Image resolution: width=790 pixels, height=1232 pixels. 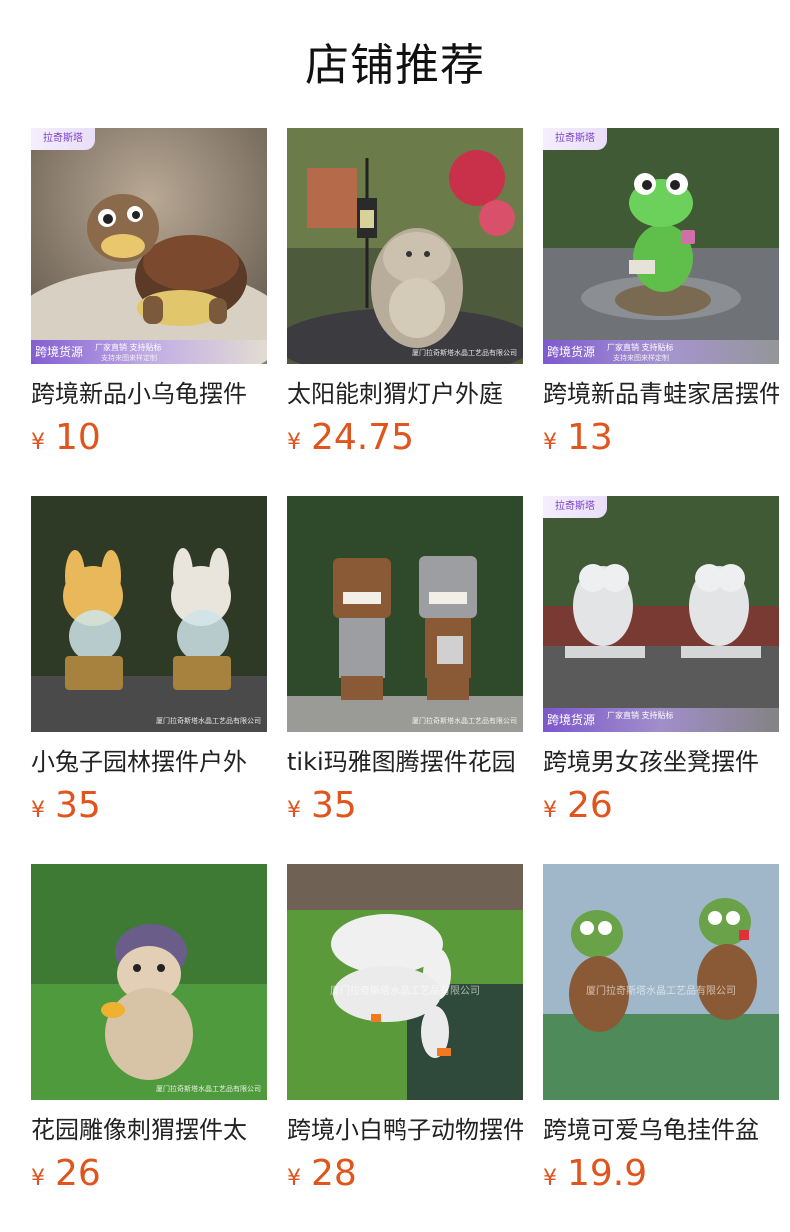 What do you see at coordinates (661, 441) in the screenshot?
I see `product-price: ¥13` at bounding box center [661, 441].